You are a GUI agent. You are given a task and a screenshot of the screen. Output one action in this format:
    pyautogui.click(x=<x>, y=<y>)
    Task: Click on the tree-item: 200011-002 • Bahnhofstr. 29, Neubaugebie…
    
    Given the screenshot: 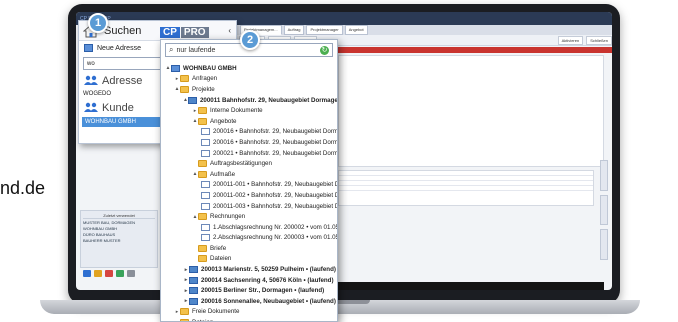 What is the action you would take?
    pyautogui.click(x=249, y=195)
    